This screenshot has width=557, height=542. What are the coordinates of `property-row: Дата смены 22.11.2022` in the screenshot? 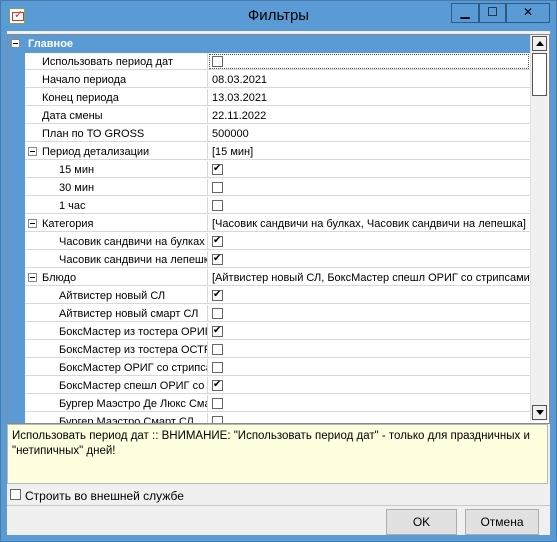 It's located at (269, 116).